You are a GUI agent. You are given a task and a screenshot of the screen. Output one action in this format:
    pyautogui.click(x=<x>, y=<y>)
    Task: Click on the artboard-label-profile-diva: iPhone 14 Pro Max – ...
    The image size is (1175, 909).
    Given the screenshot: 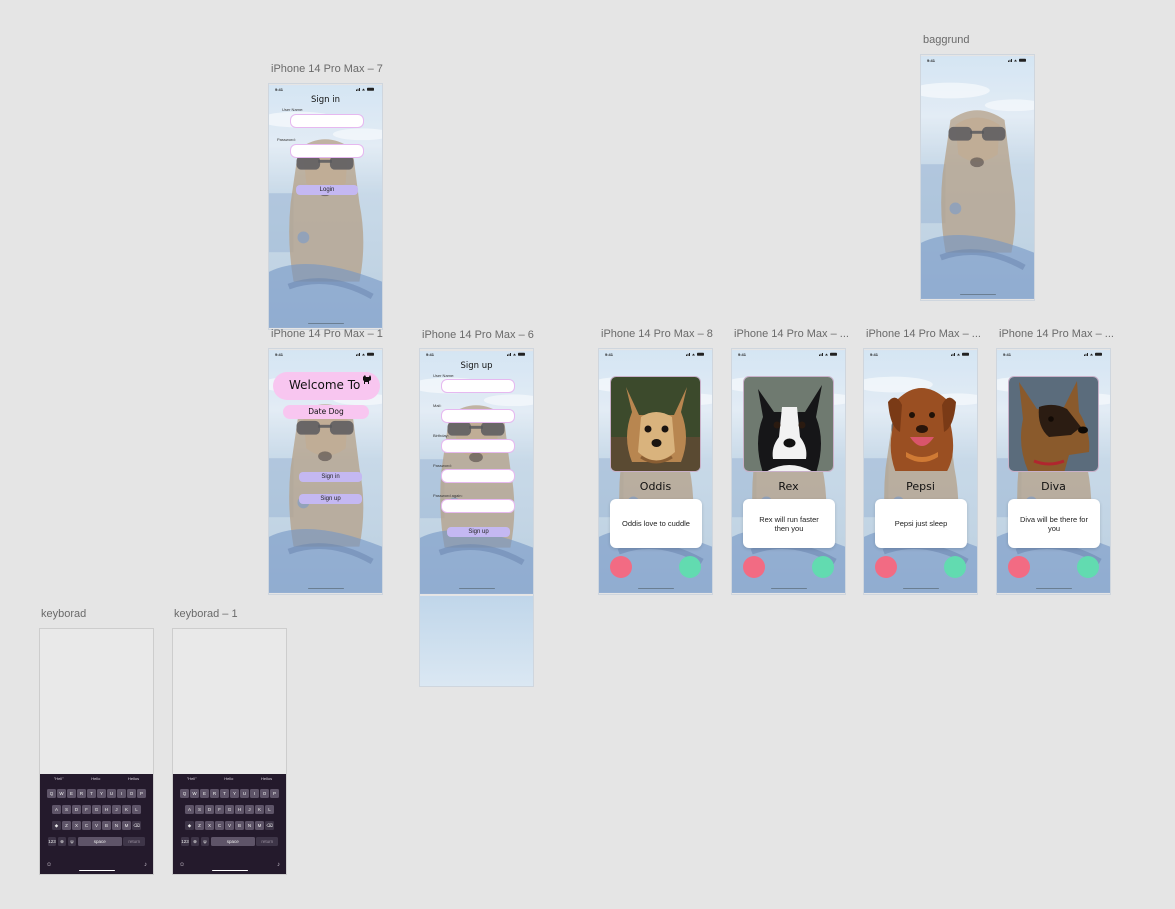 What is the action you would take?
    pyautogui.click(x=1056, y=334)
    